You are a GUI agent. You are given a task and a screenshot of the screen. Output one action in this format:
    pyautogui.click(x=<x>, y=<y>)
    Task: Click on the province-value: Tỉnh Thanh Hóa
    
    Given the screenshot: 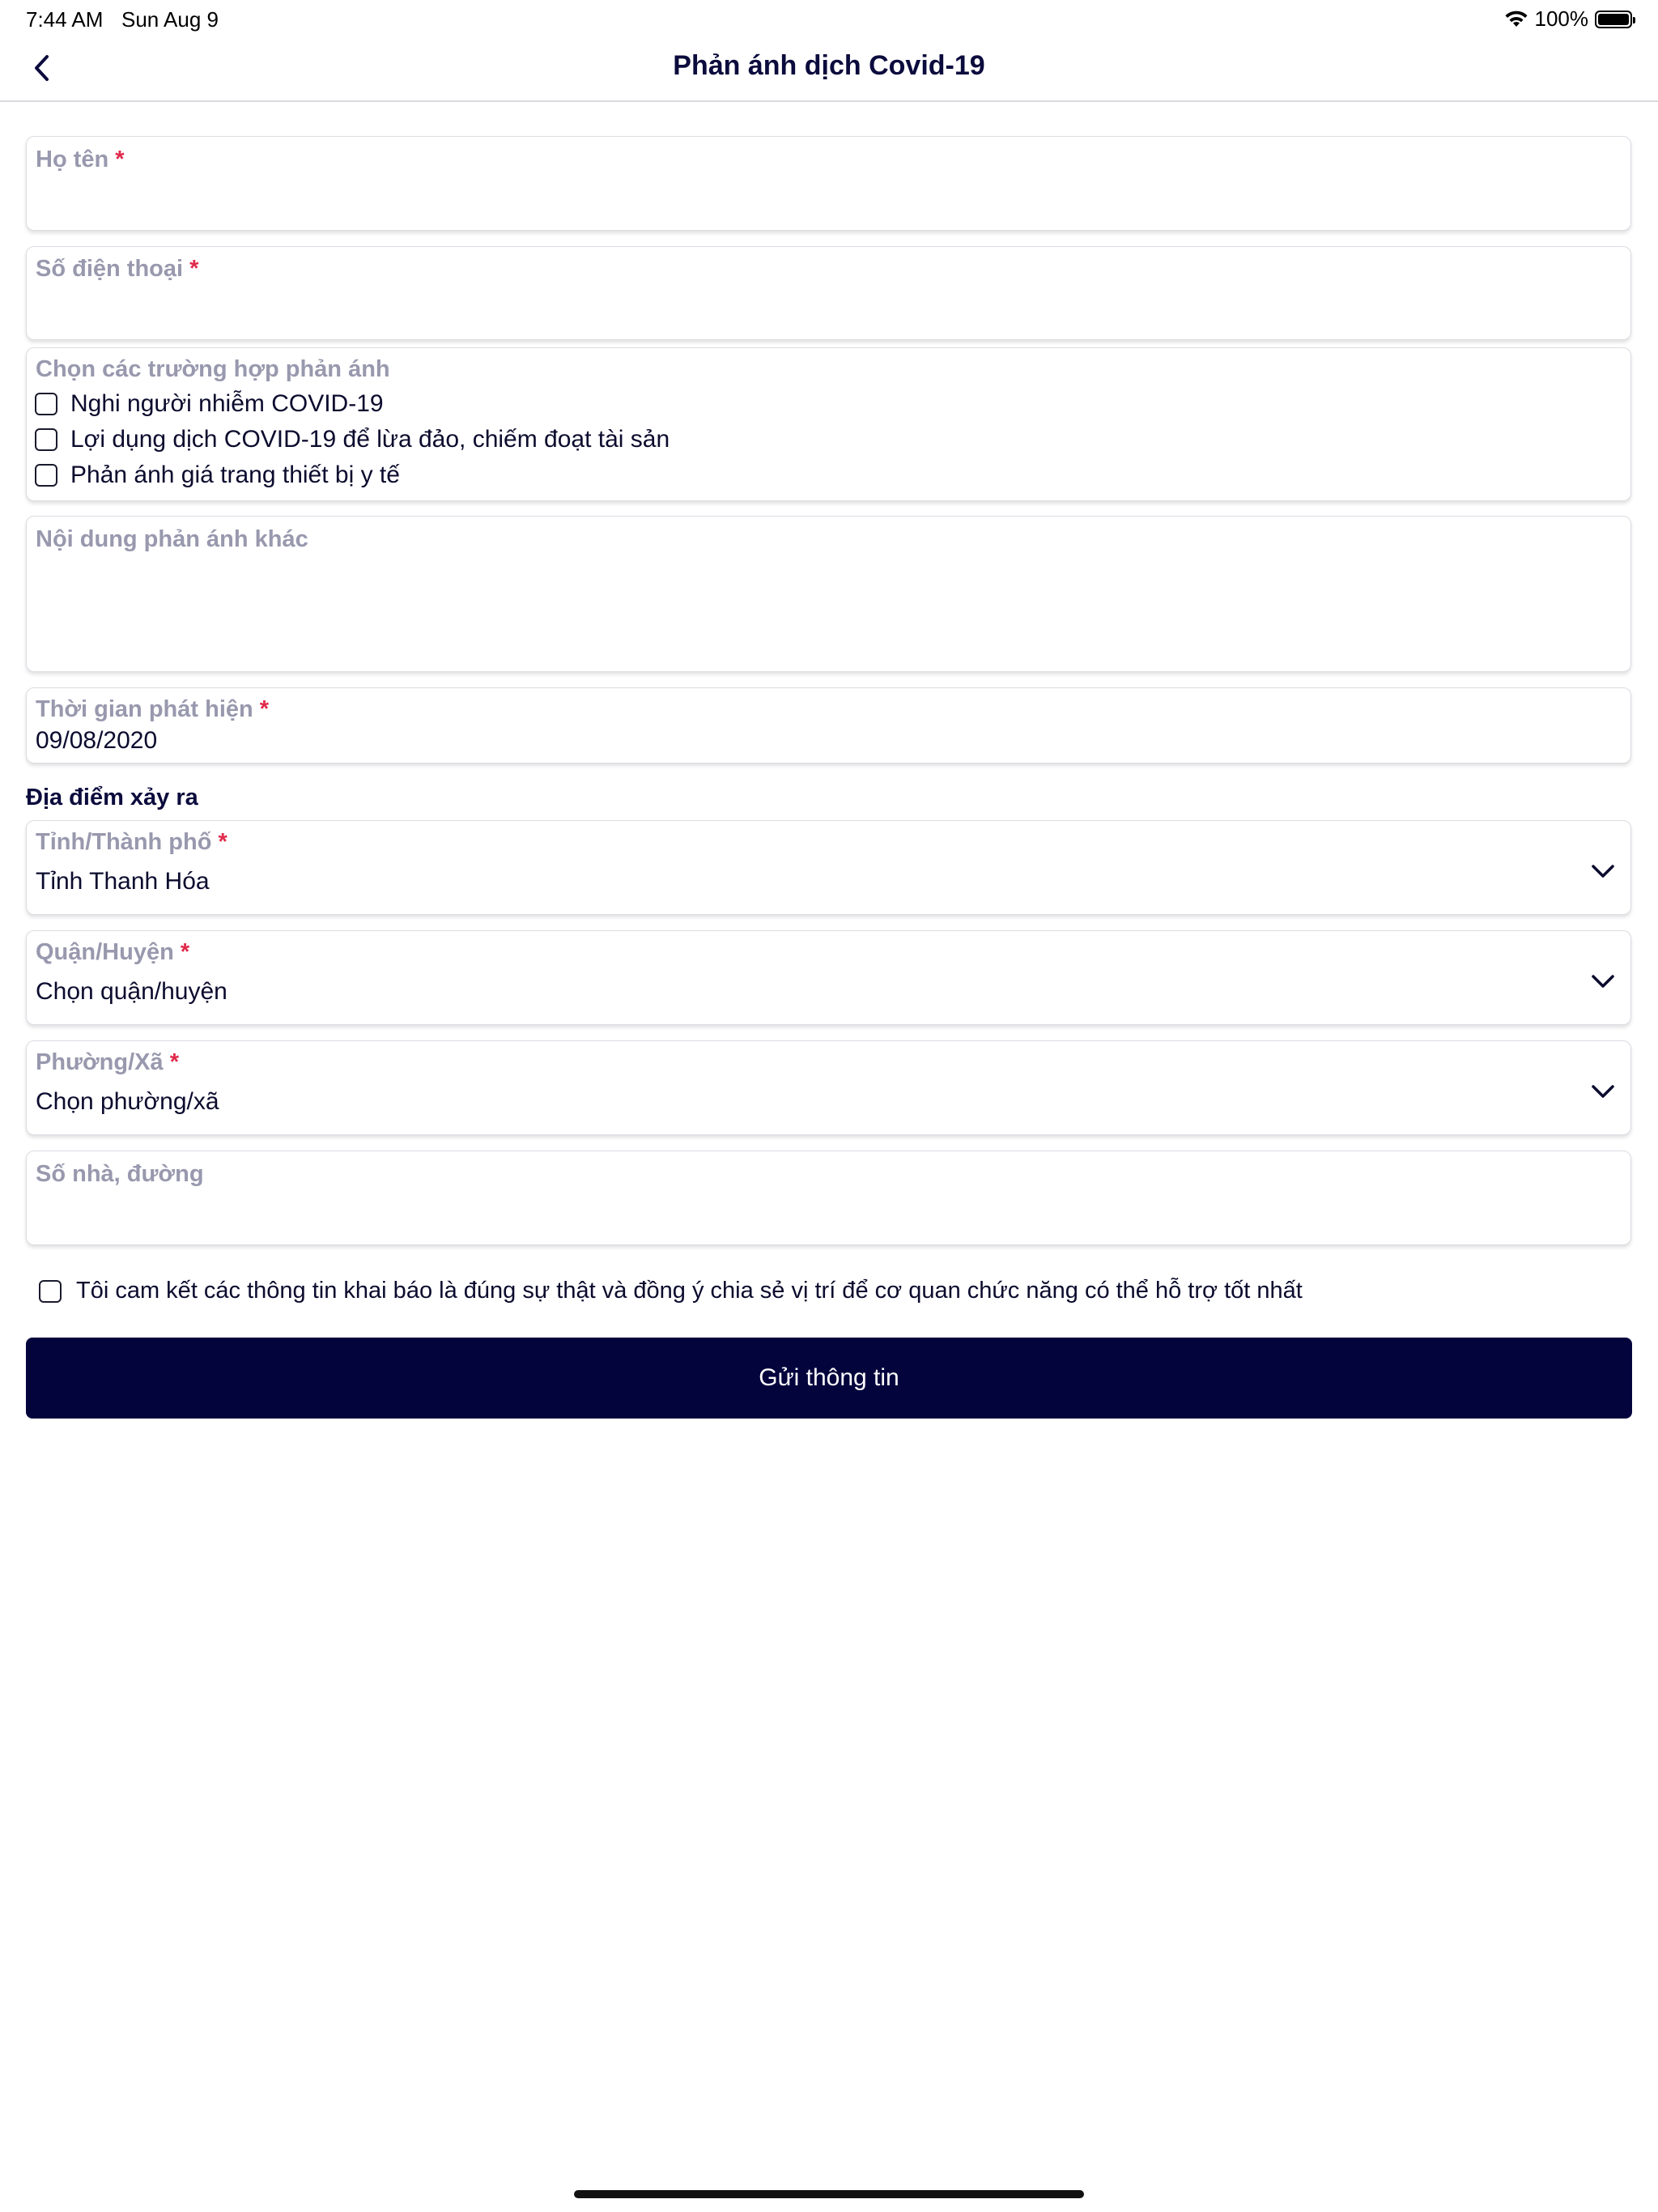 What is the action you would take?
    pyautogui.click(x=123, y=882)
    